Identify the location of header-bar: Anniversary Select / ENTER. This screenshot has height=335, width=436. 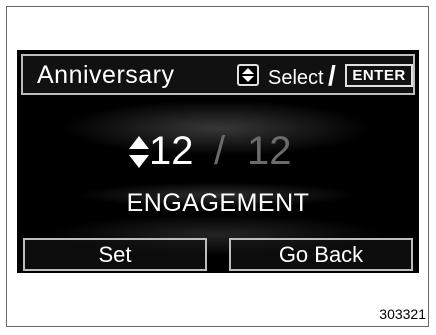
(218, 74).